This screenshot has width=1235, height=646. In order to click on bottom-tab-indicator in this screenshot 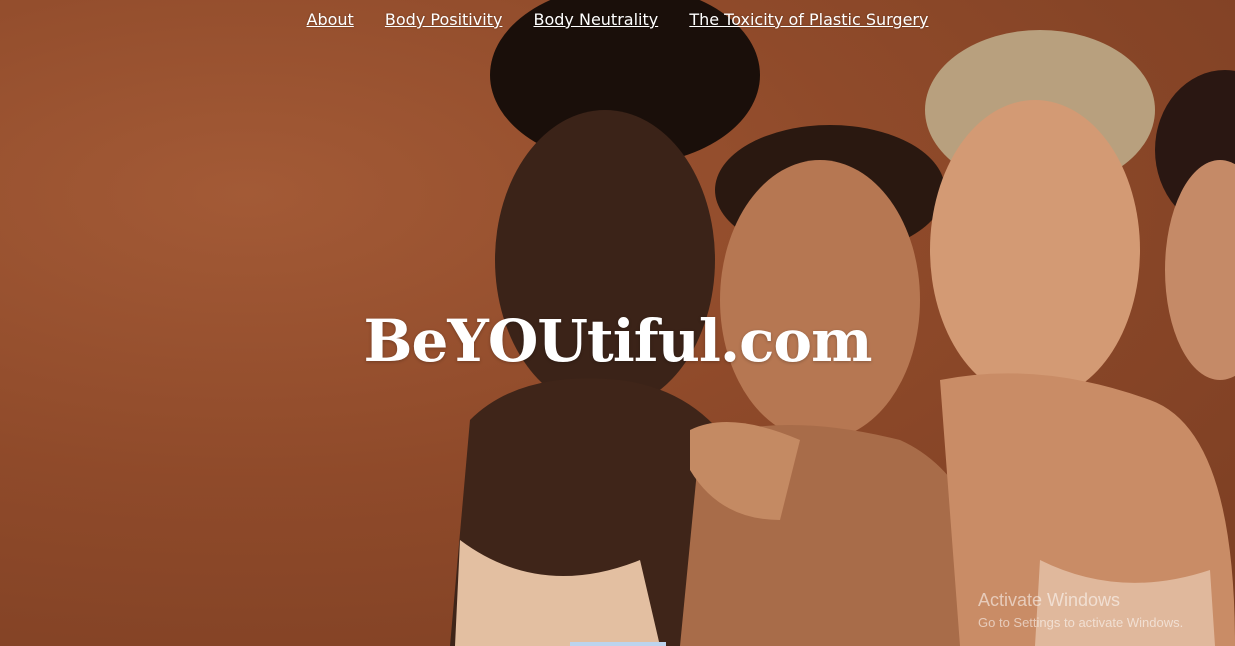, I will do `click(618, 644)`.